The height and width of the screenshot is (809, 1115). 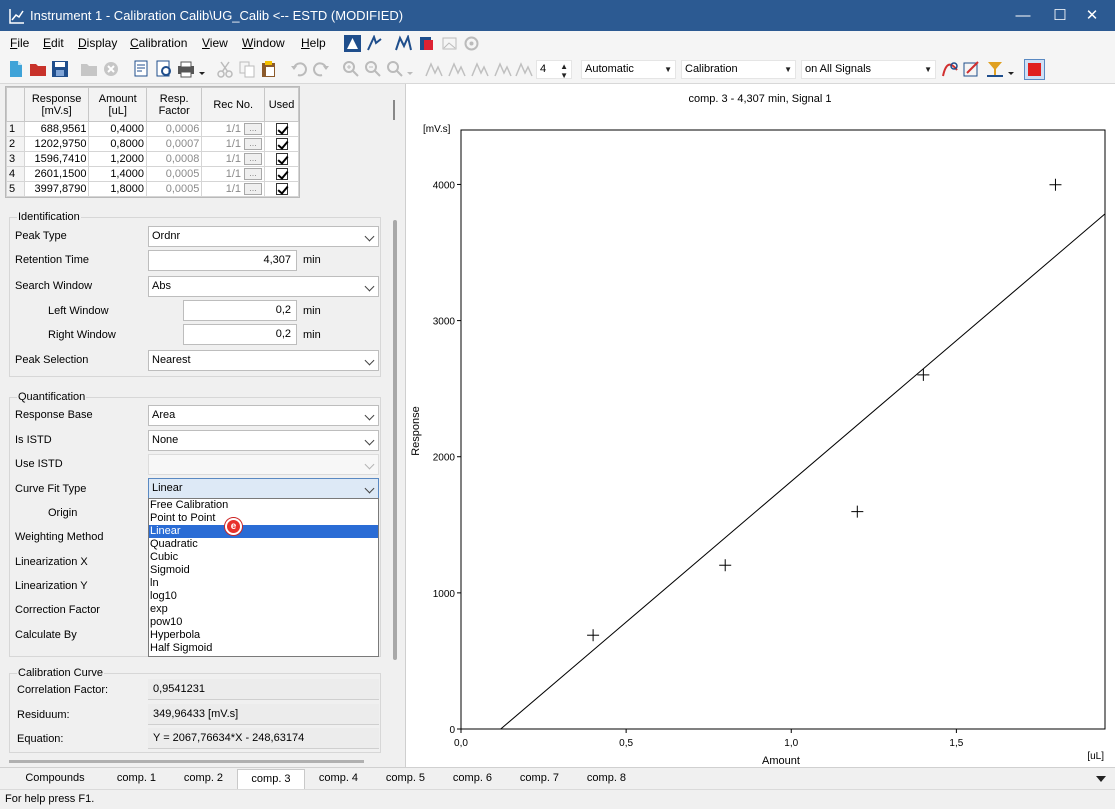 I want to click on peak-tool-4-icon, so click(x=503, y=69).